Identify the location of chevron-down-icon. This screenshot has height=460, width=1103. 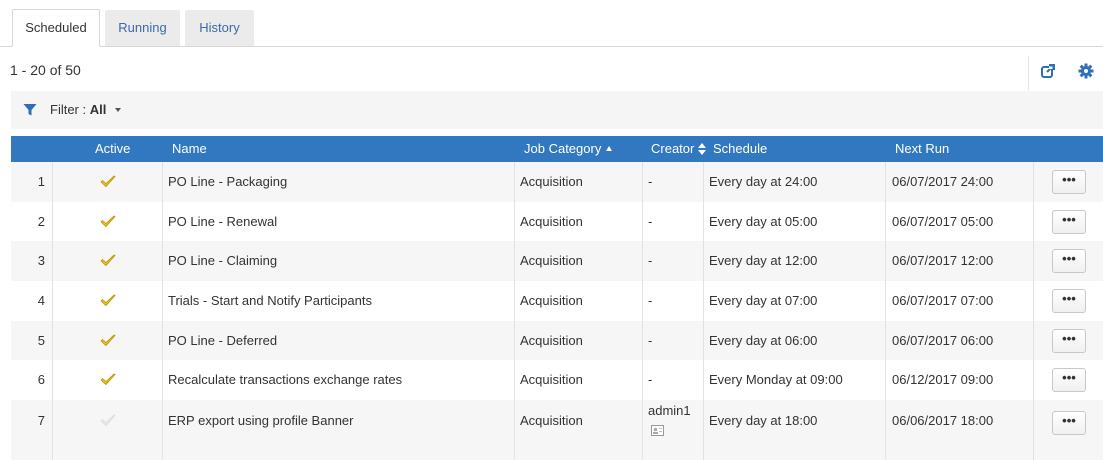
(118, 110).